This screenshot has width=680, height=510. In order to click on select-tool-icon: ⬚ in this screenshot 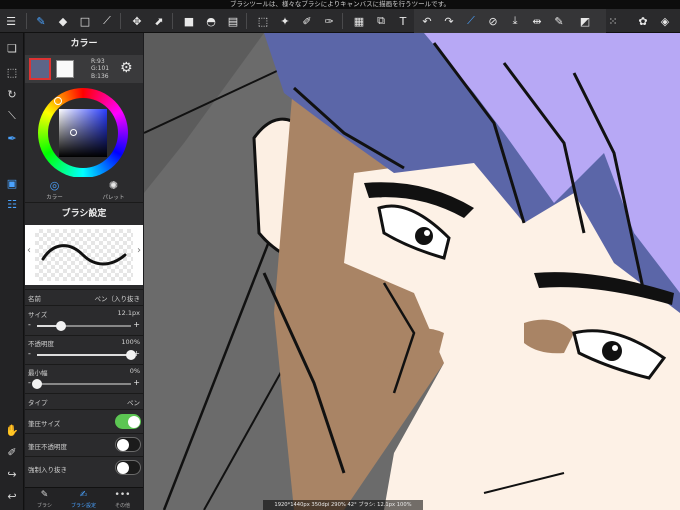, I will do `click(263, 21)`.